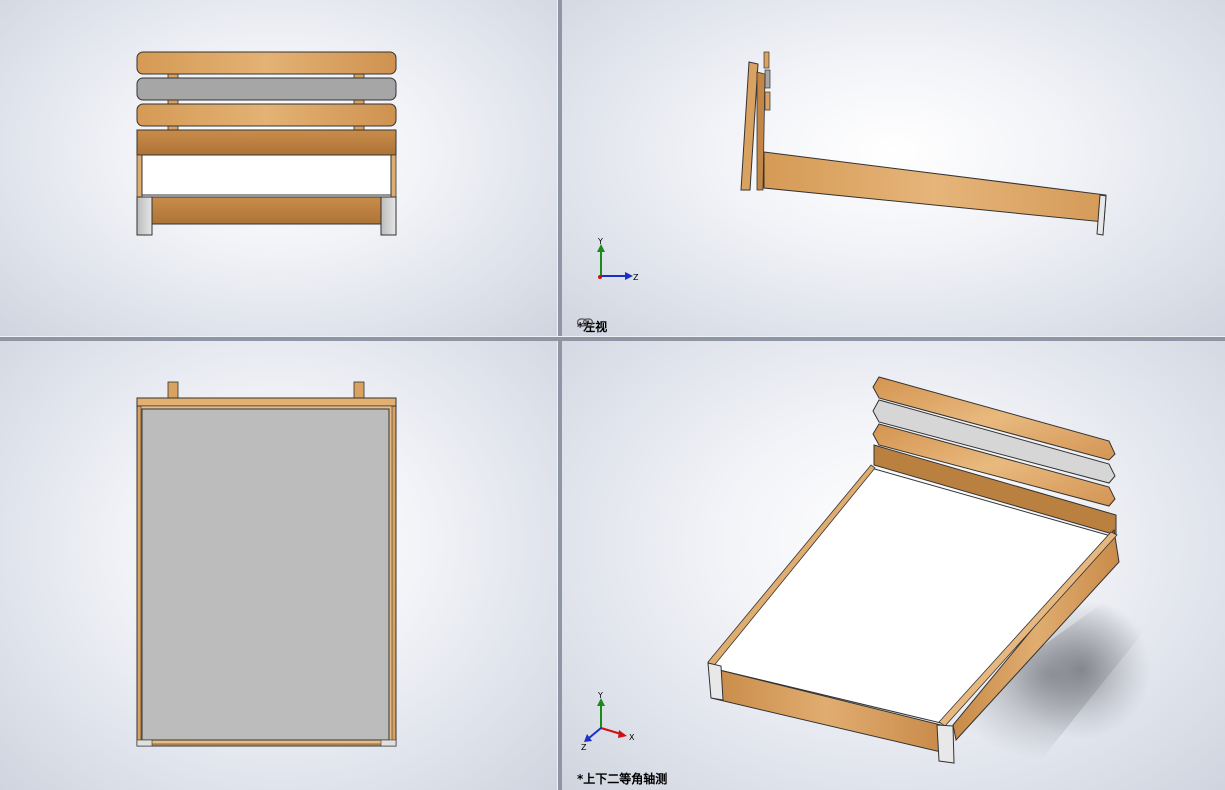 This screenshot has height=790, width=1225. Describe the element at coordinates (266, 63) in the screenshot. I see `headboard-slat-top` at that location.